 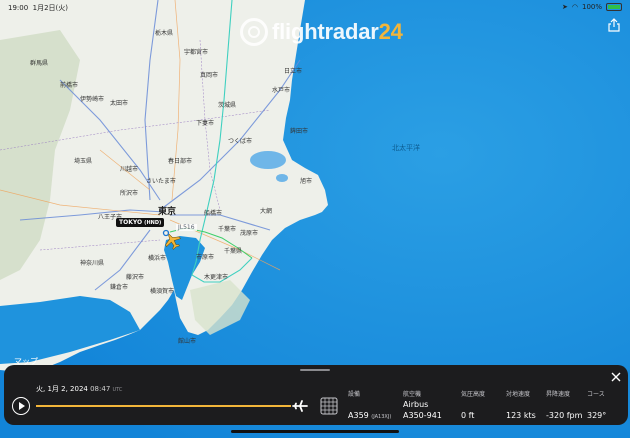 What do you see at coordinates (92, 99) in the screenshot?
I see `label-isesaki: 伊勢崎市` at bounding box center [92, 99].